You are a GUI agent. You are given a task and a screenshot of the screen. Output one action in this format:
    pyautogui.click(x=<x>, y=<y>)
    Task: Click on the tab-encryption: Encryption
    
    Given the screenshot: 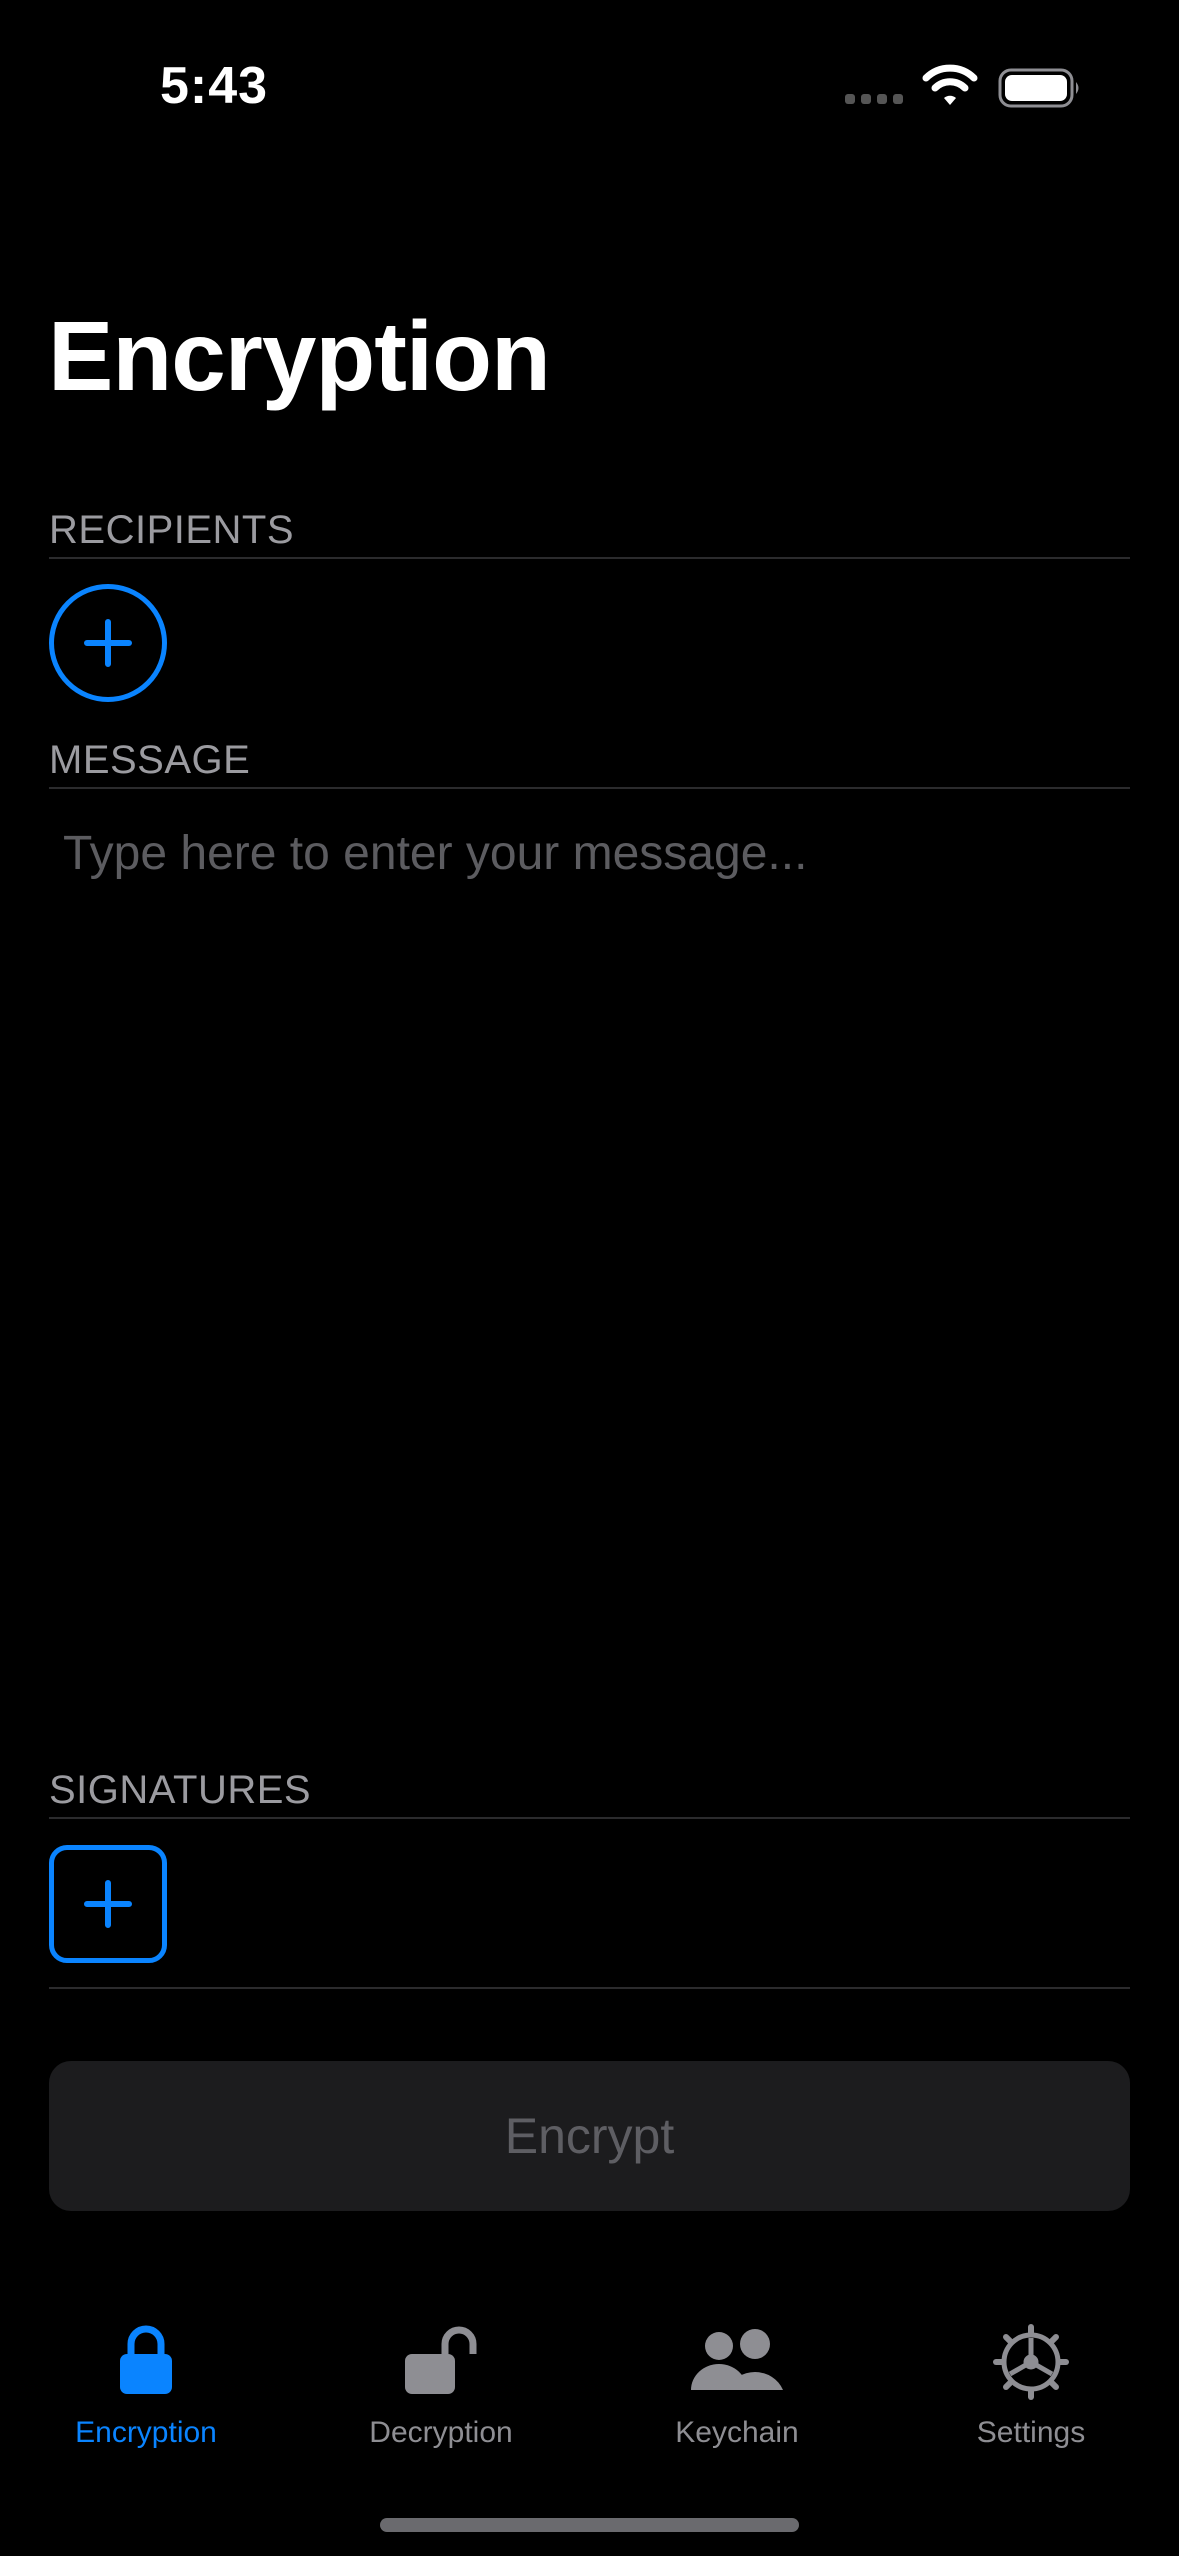 What is the action you would take?
    pyautogui.click(x=146, y=2385)
    